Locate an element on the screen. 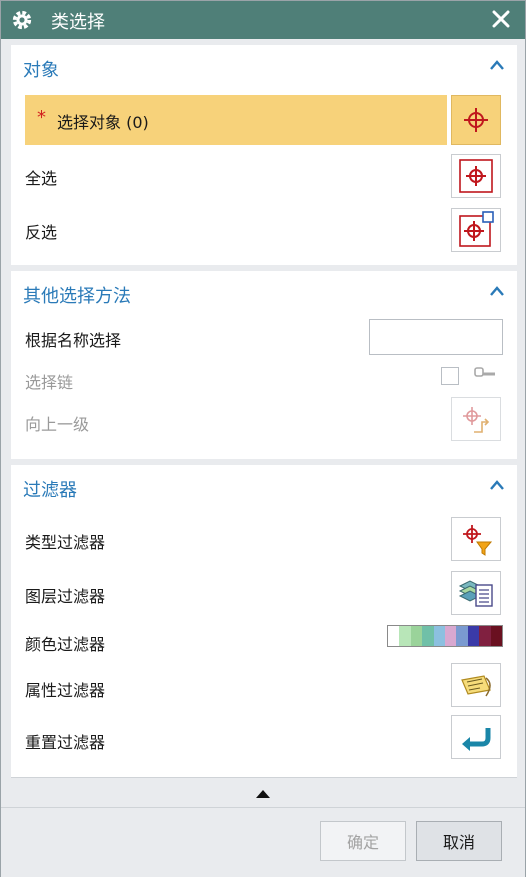  title-bar: 类选择 is located at coordinates (263, 20).